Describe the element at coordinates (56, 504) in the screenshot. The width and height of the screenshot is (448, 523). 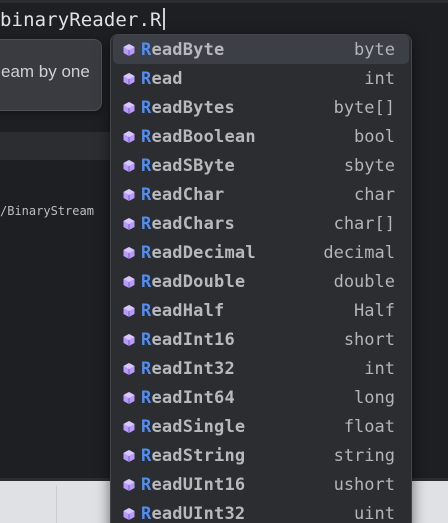
I see `panel-divider-tick` at that location.